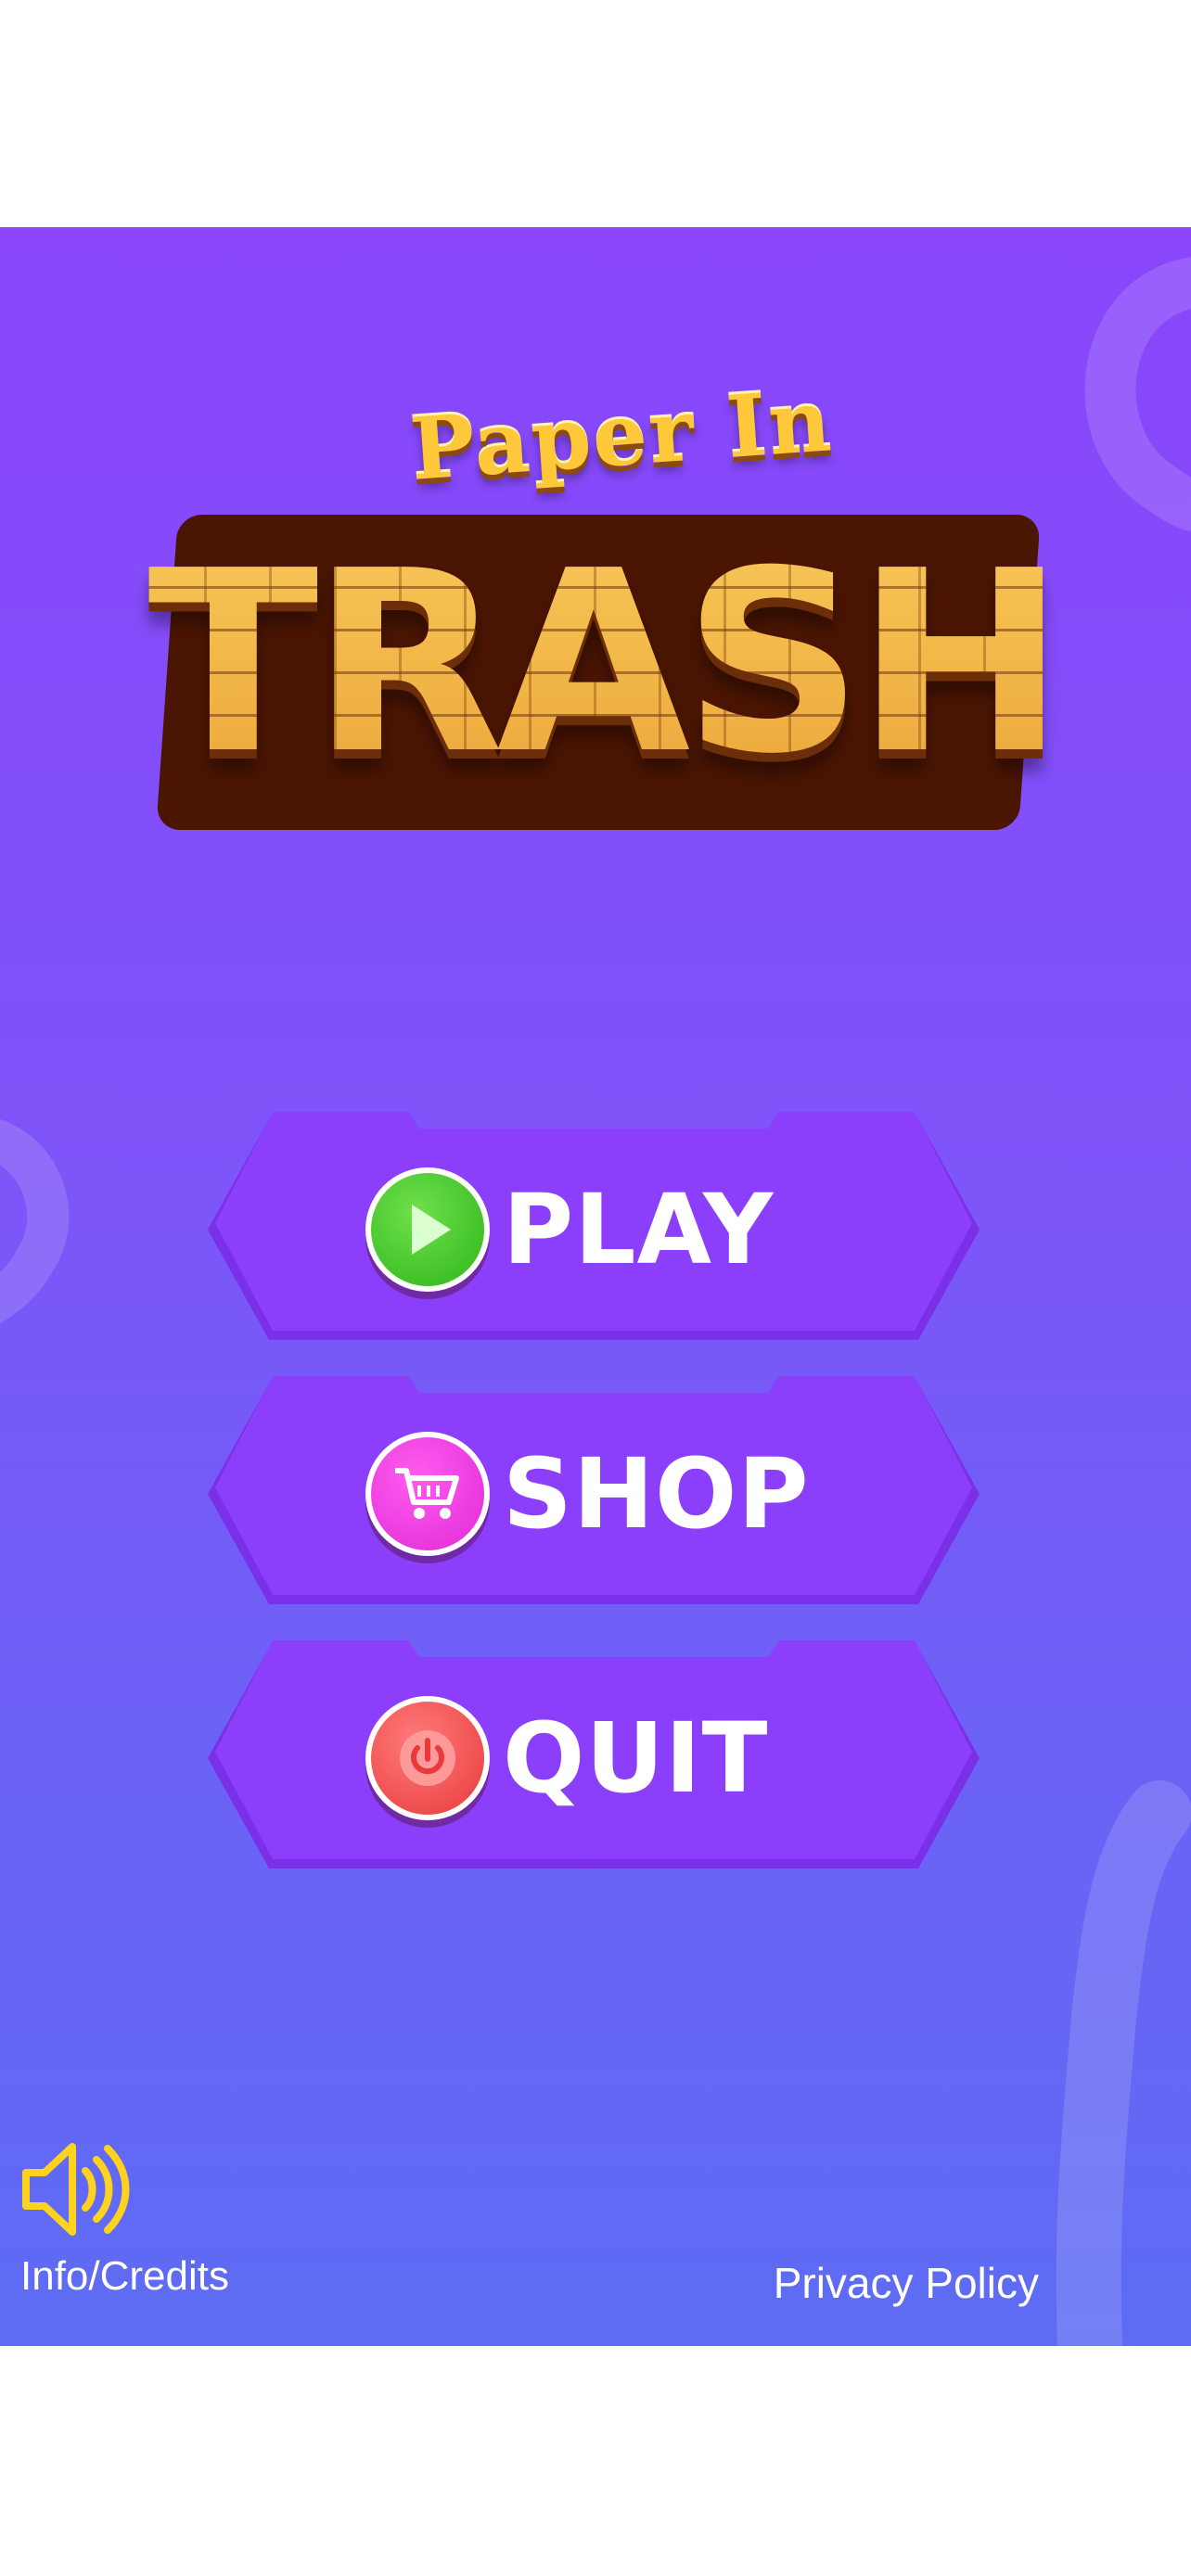 This screenshot has width=1191, height=2576. What do you see at coordinates (427, 1758) in the screenshot?
I see `power-icon` at bounding box center [427, 1758].